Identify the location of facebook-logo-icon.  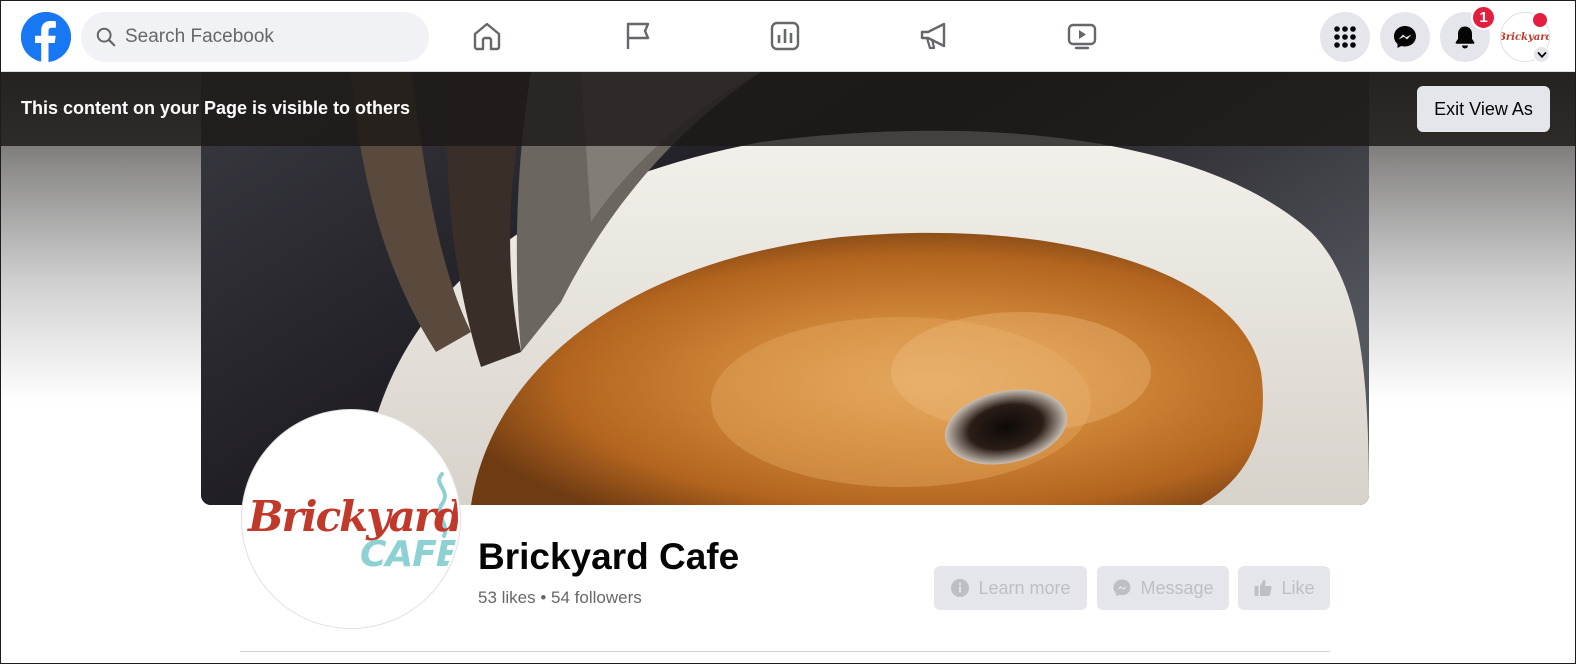
(46, 37).